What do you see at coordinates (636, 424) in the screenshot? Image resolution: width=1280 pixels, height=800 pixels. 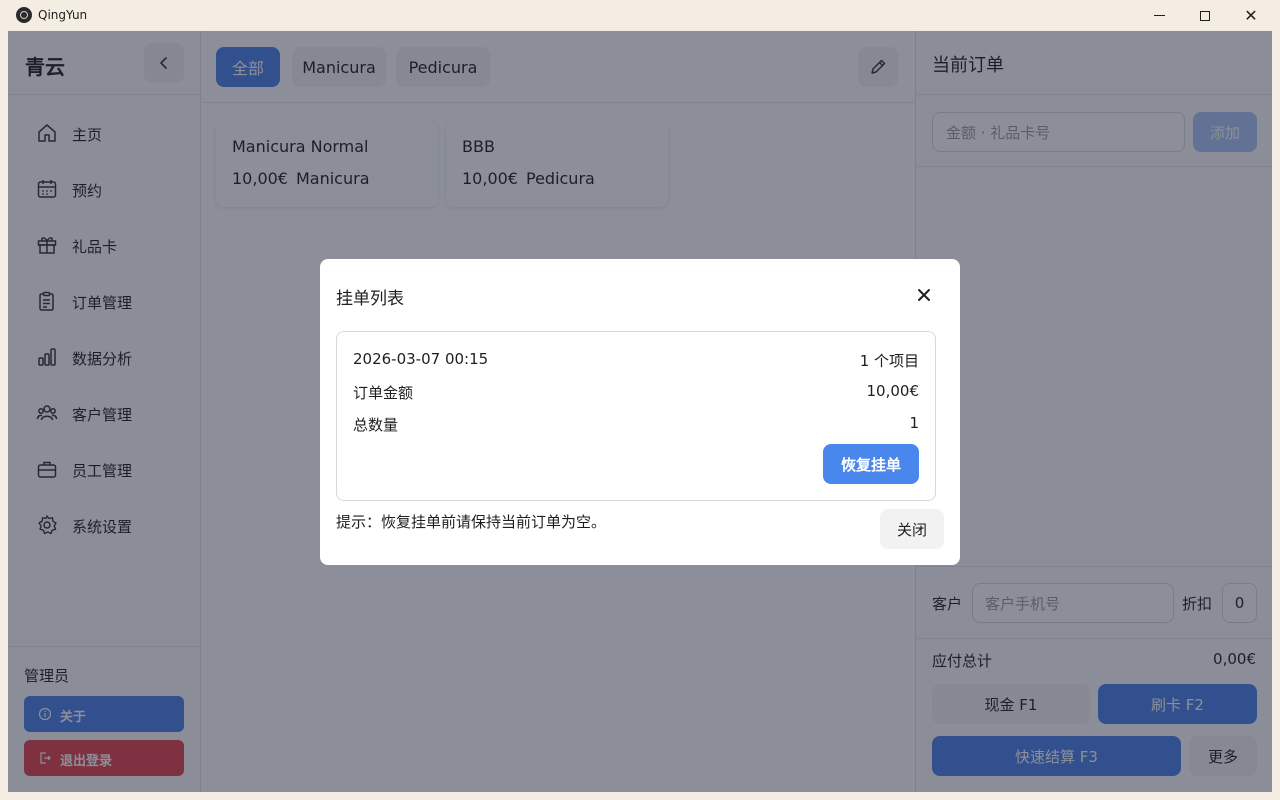 I see `held-order-qty-row: 总数量 1` at bounding box center [636, 424].